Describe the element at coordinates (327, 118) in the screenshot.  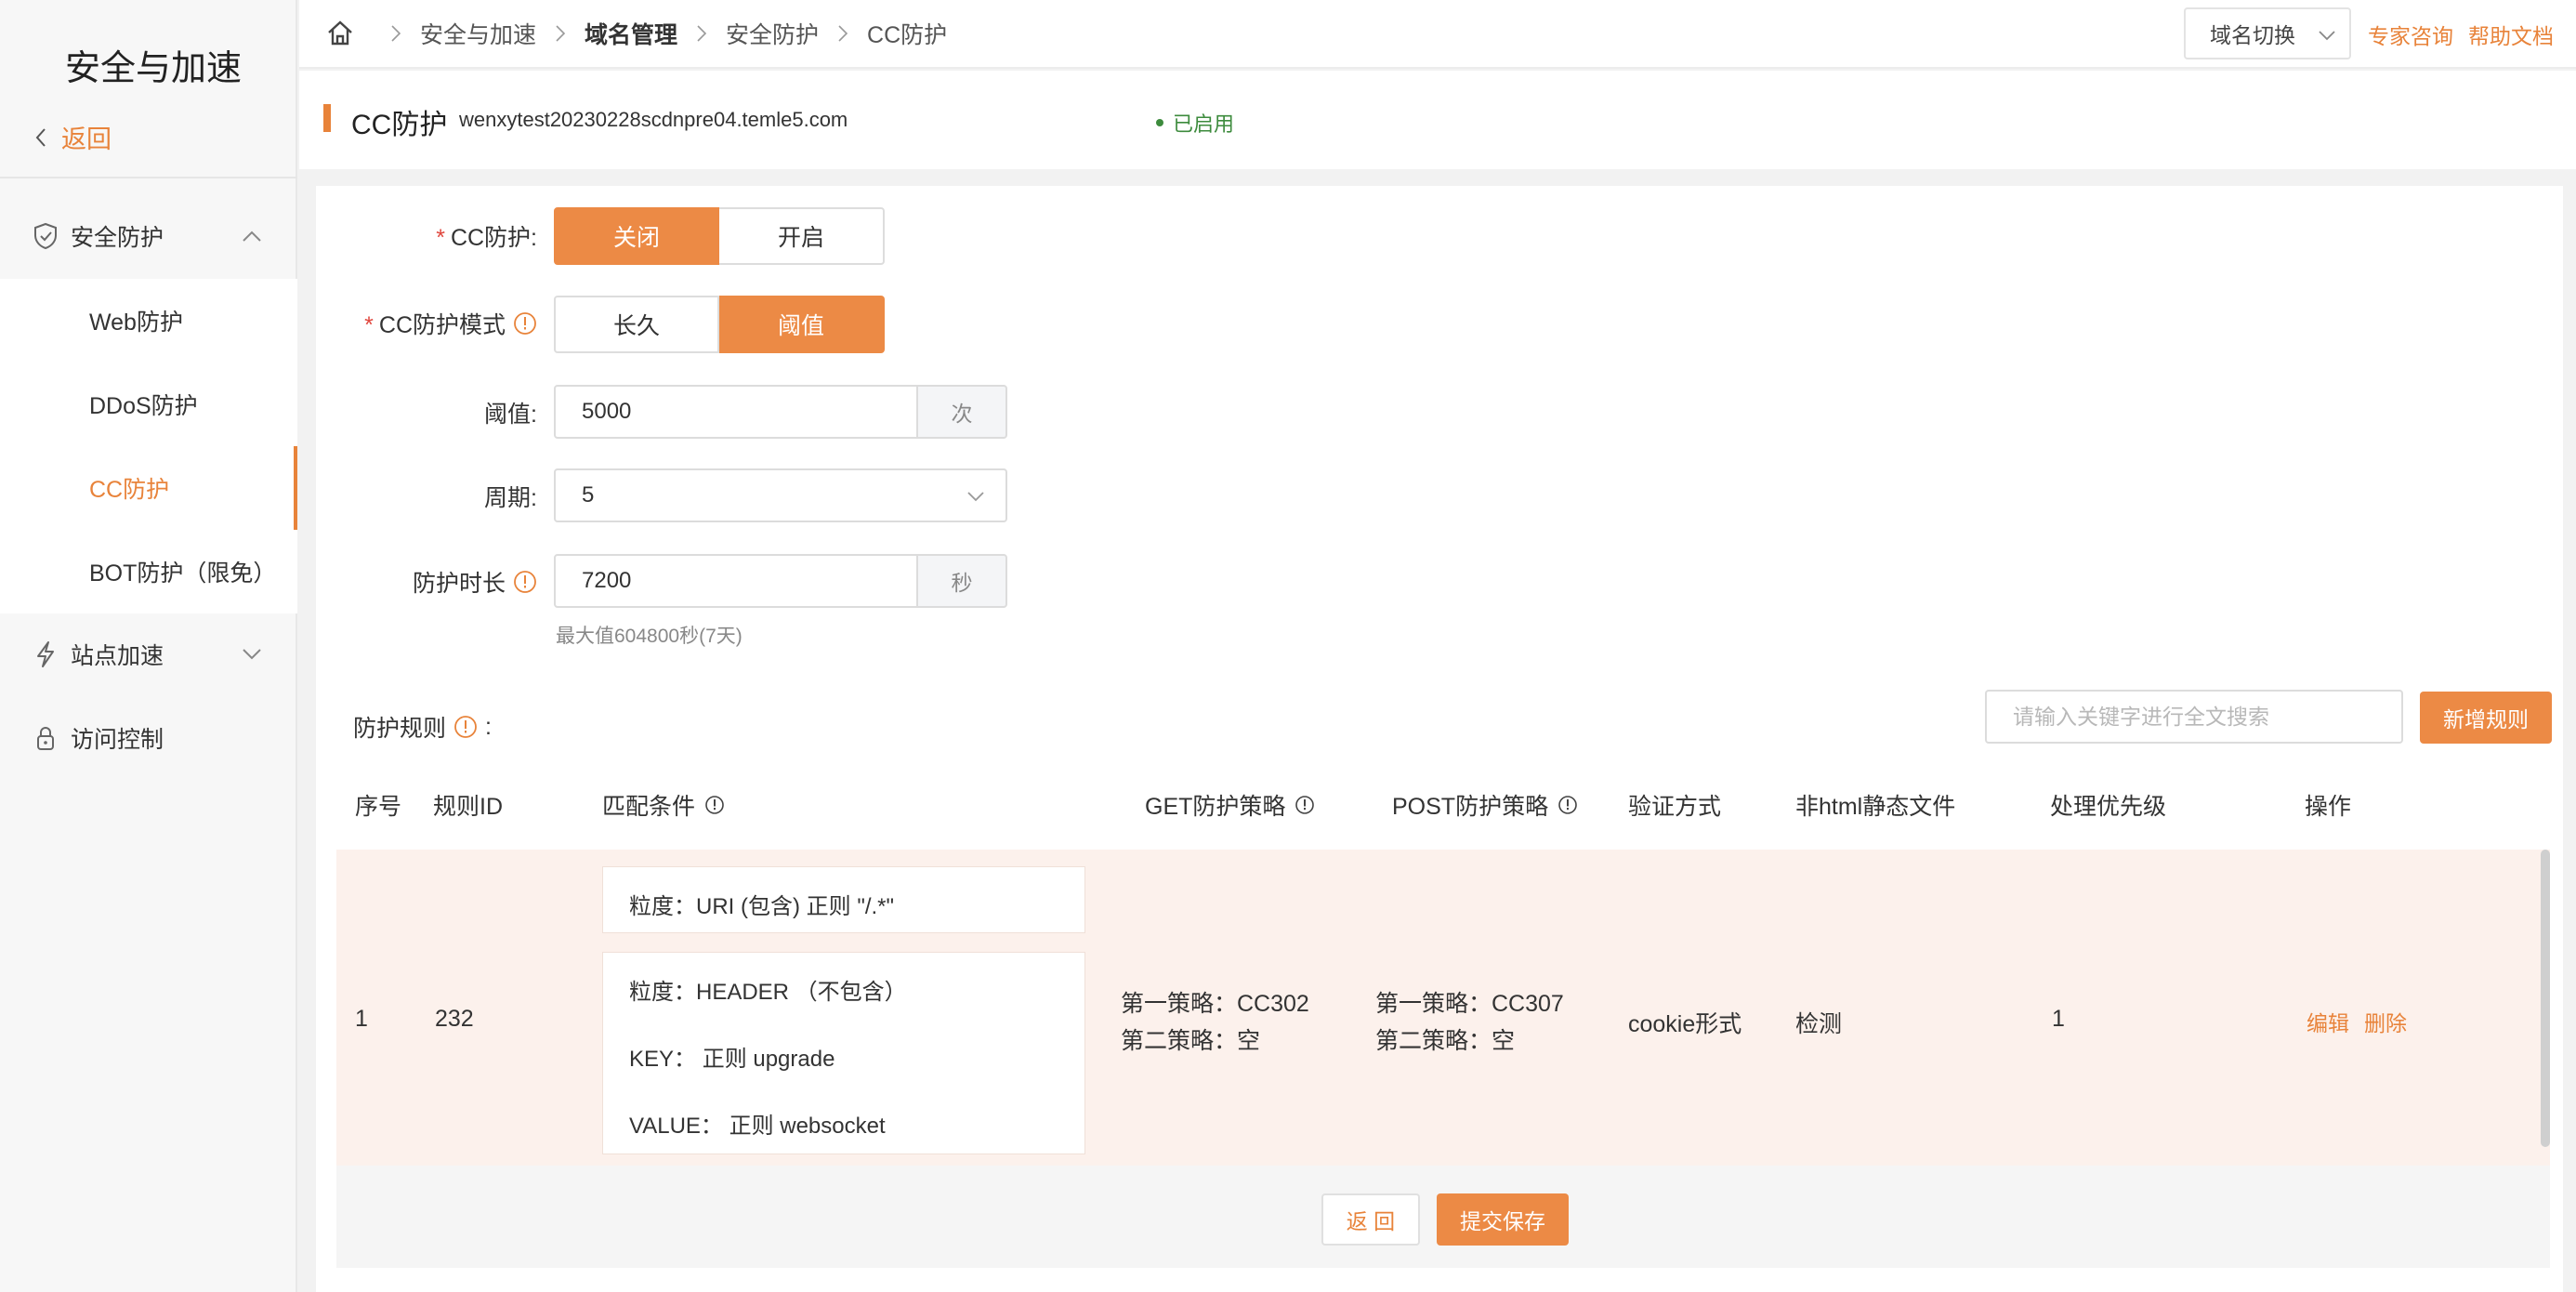
I see `title-accent-bar` at that location.